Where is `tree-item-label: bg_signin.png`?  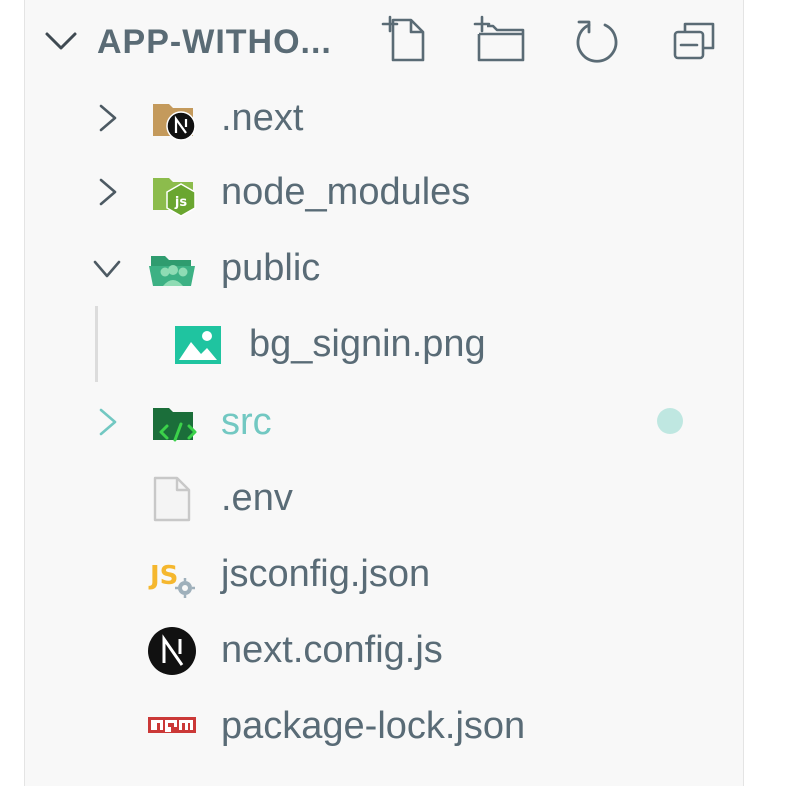
tree-item-label: bg_signin.png is located at coordinates (367, 344).